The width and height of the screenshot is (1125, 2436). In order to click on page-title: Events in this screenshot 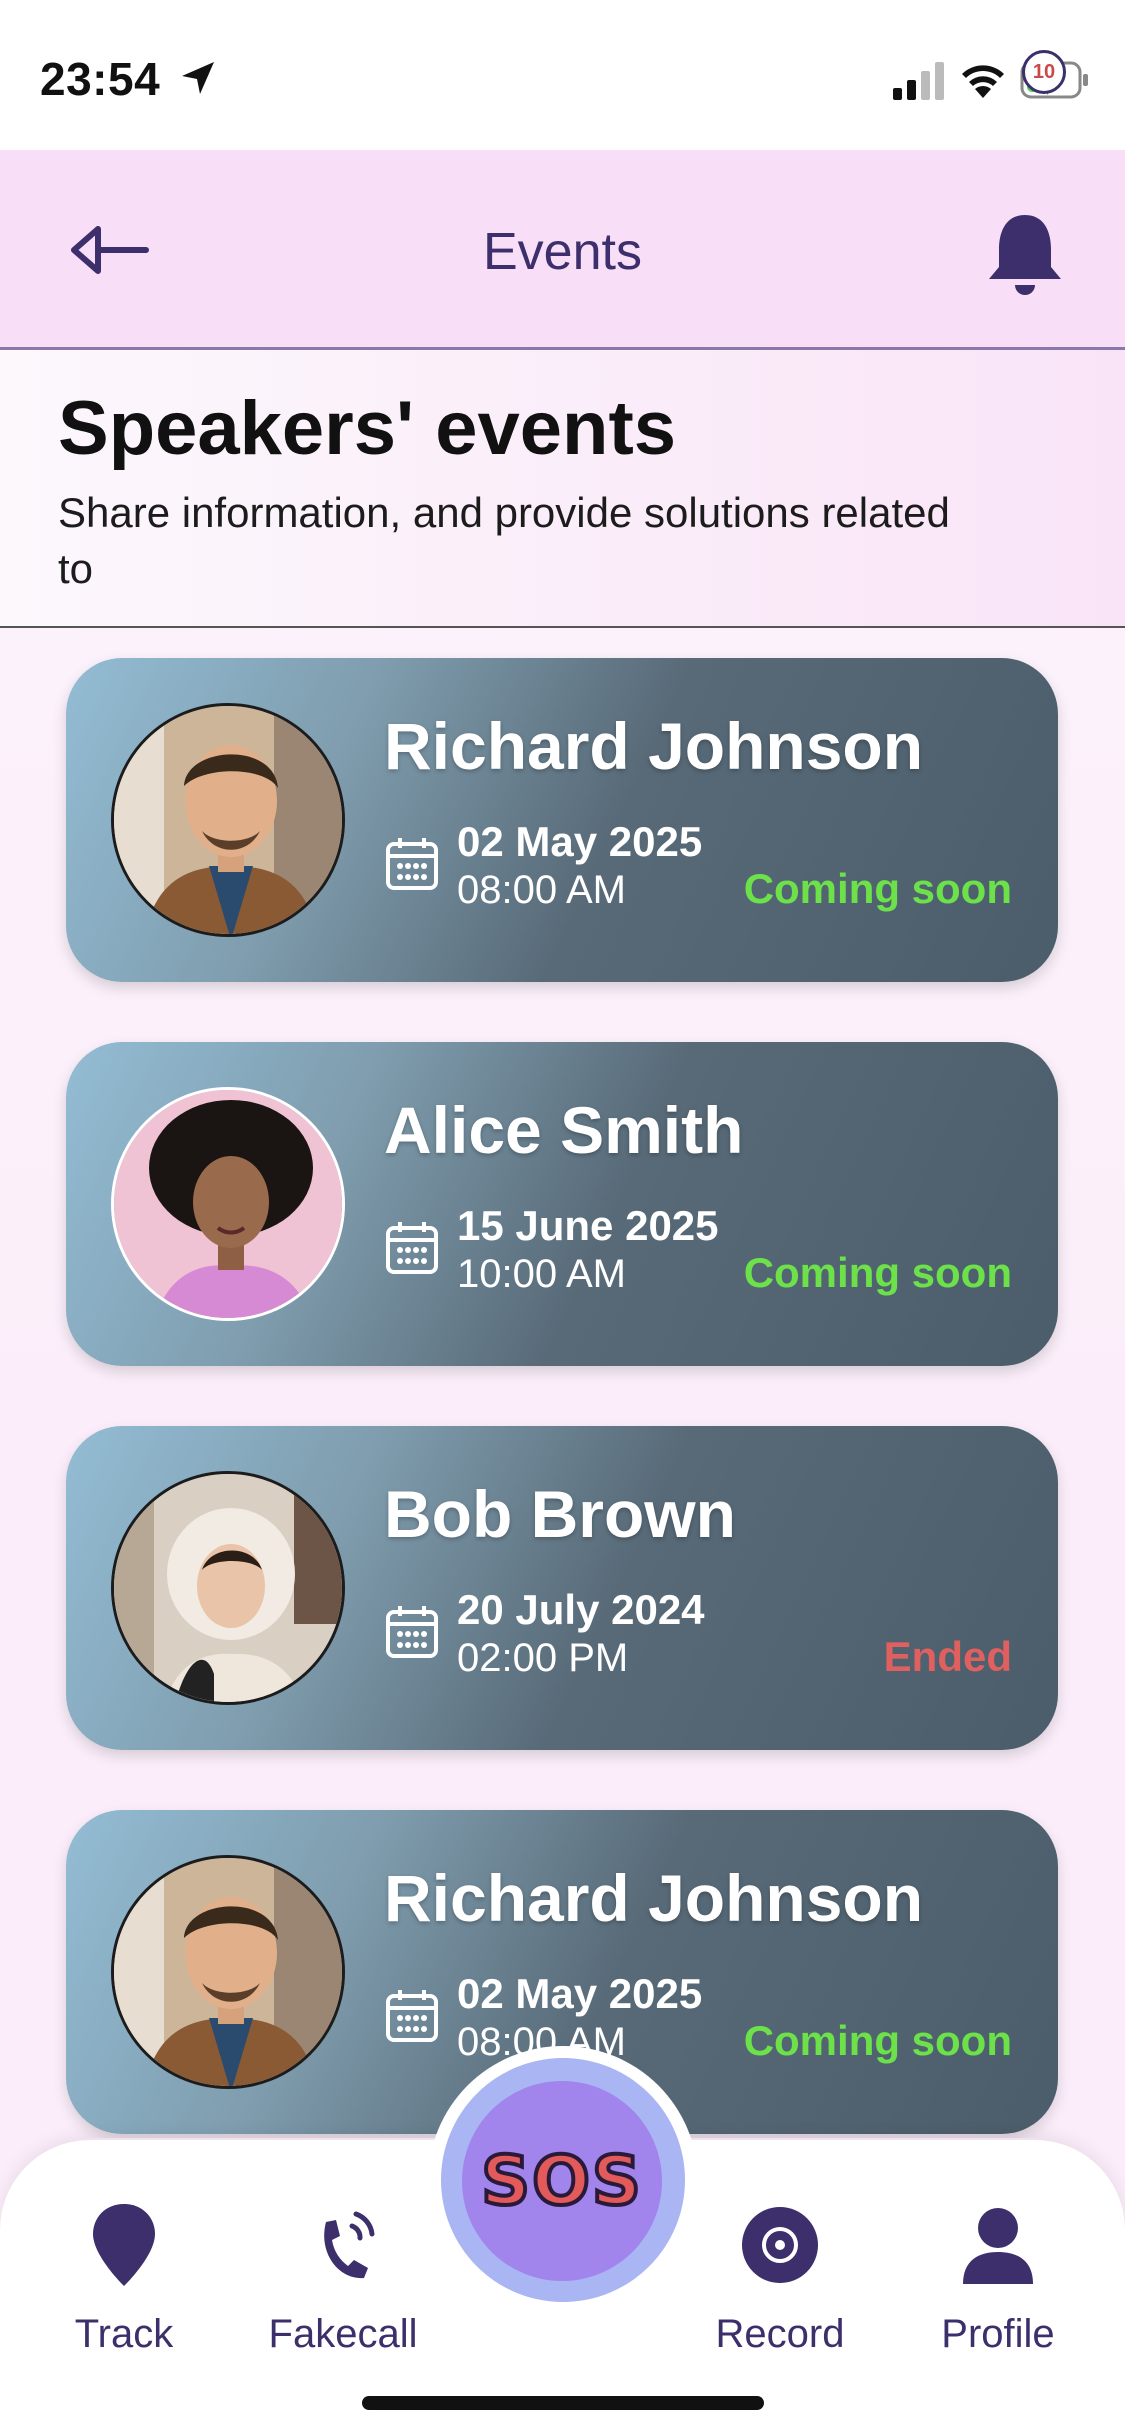, I will do `click(562, 252)`.